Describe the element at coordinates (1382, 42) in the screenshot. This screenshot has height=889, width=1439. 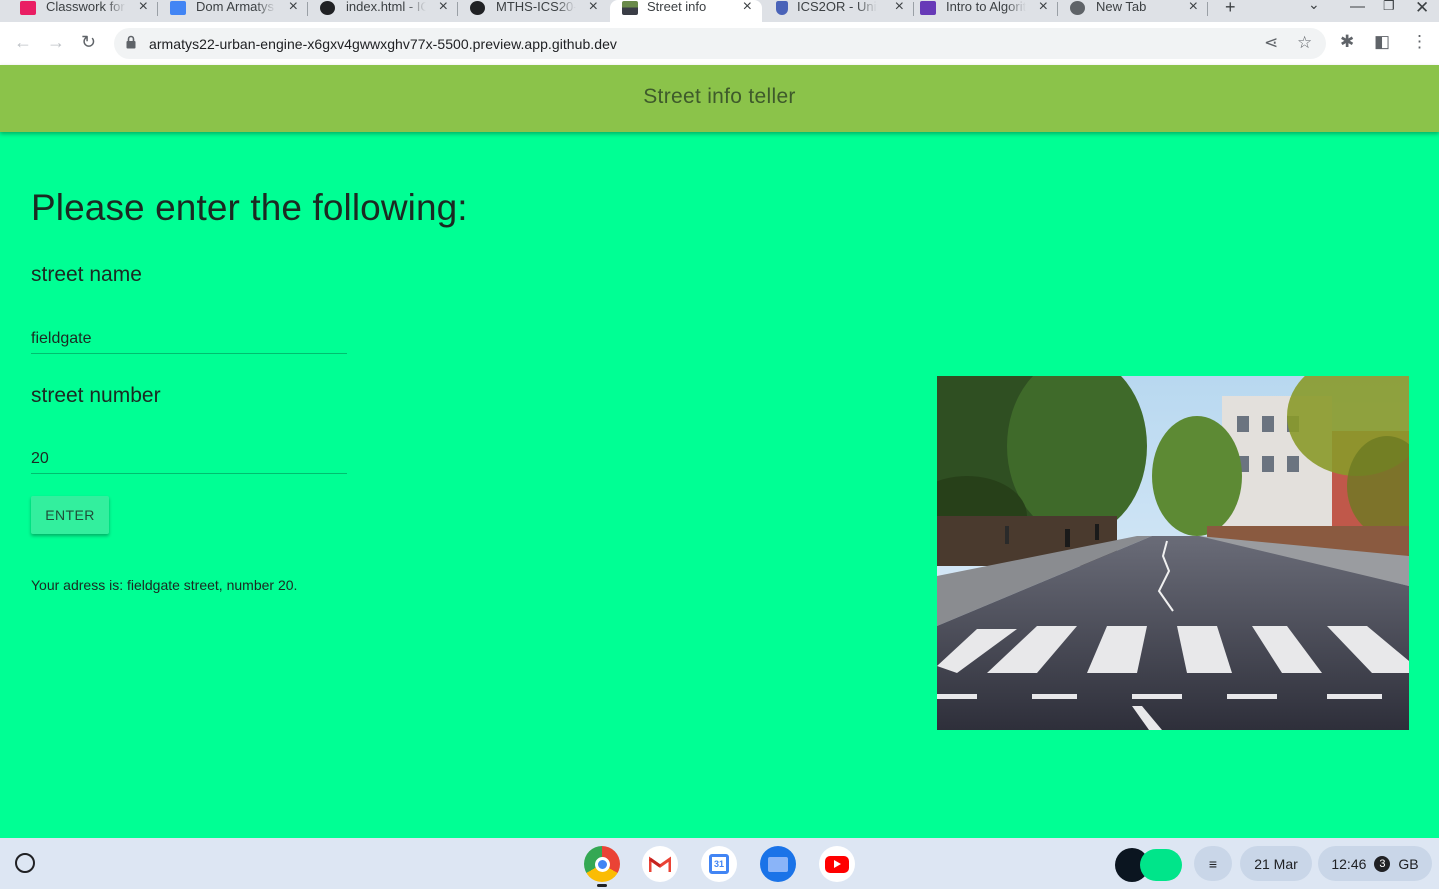
I see `side-panel-icon: ◧` at that location.